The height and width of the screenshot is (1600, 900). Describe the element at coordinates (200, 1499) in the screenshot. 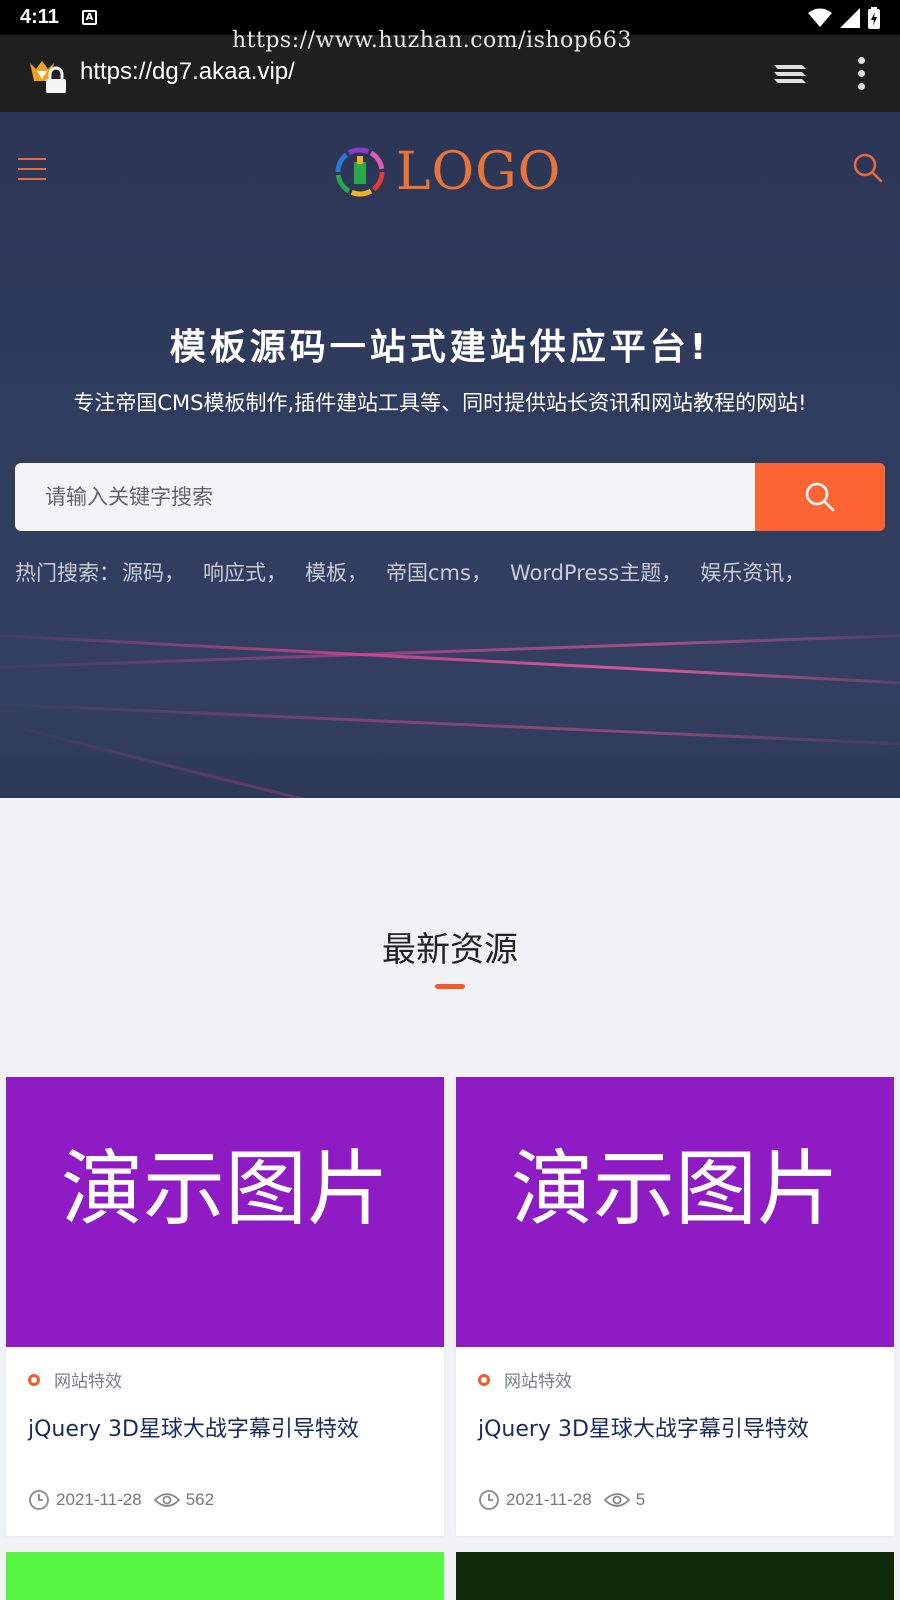

I see `card-views: 562` at that location.